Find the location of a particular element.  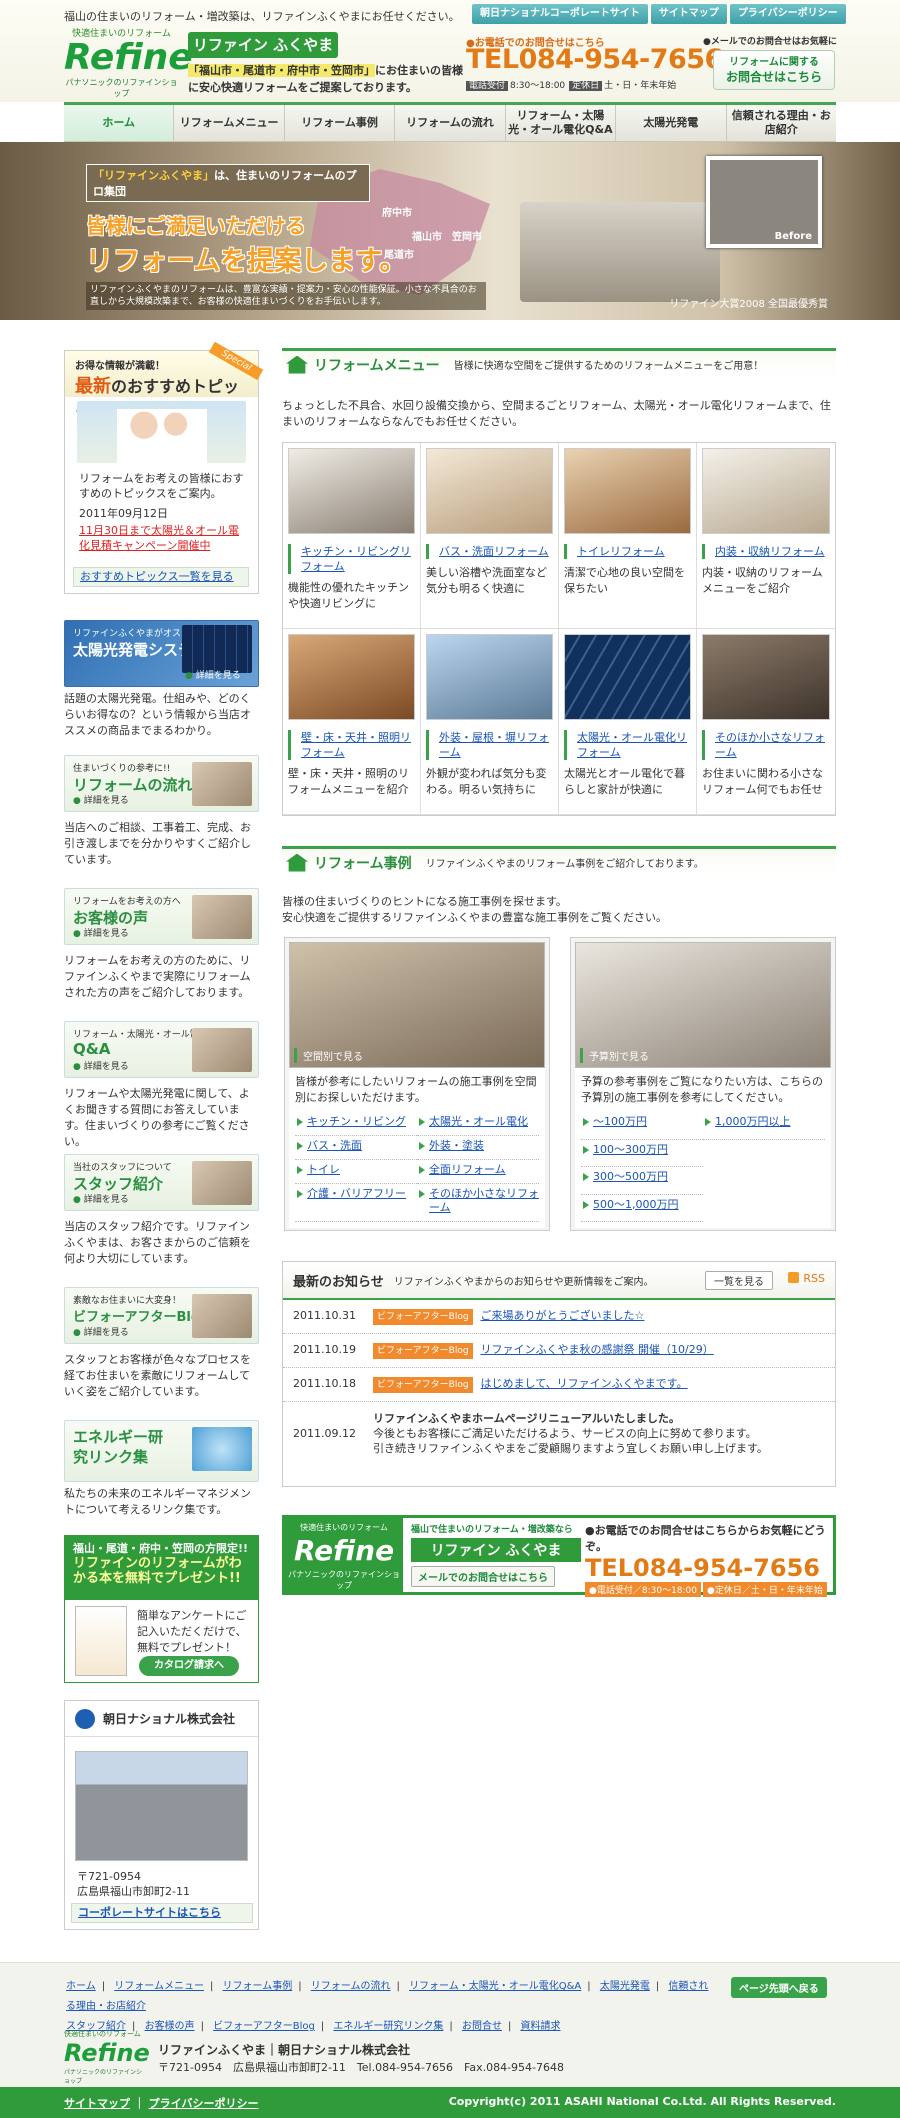

banner-thumb is located at coordinates (222, 784).